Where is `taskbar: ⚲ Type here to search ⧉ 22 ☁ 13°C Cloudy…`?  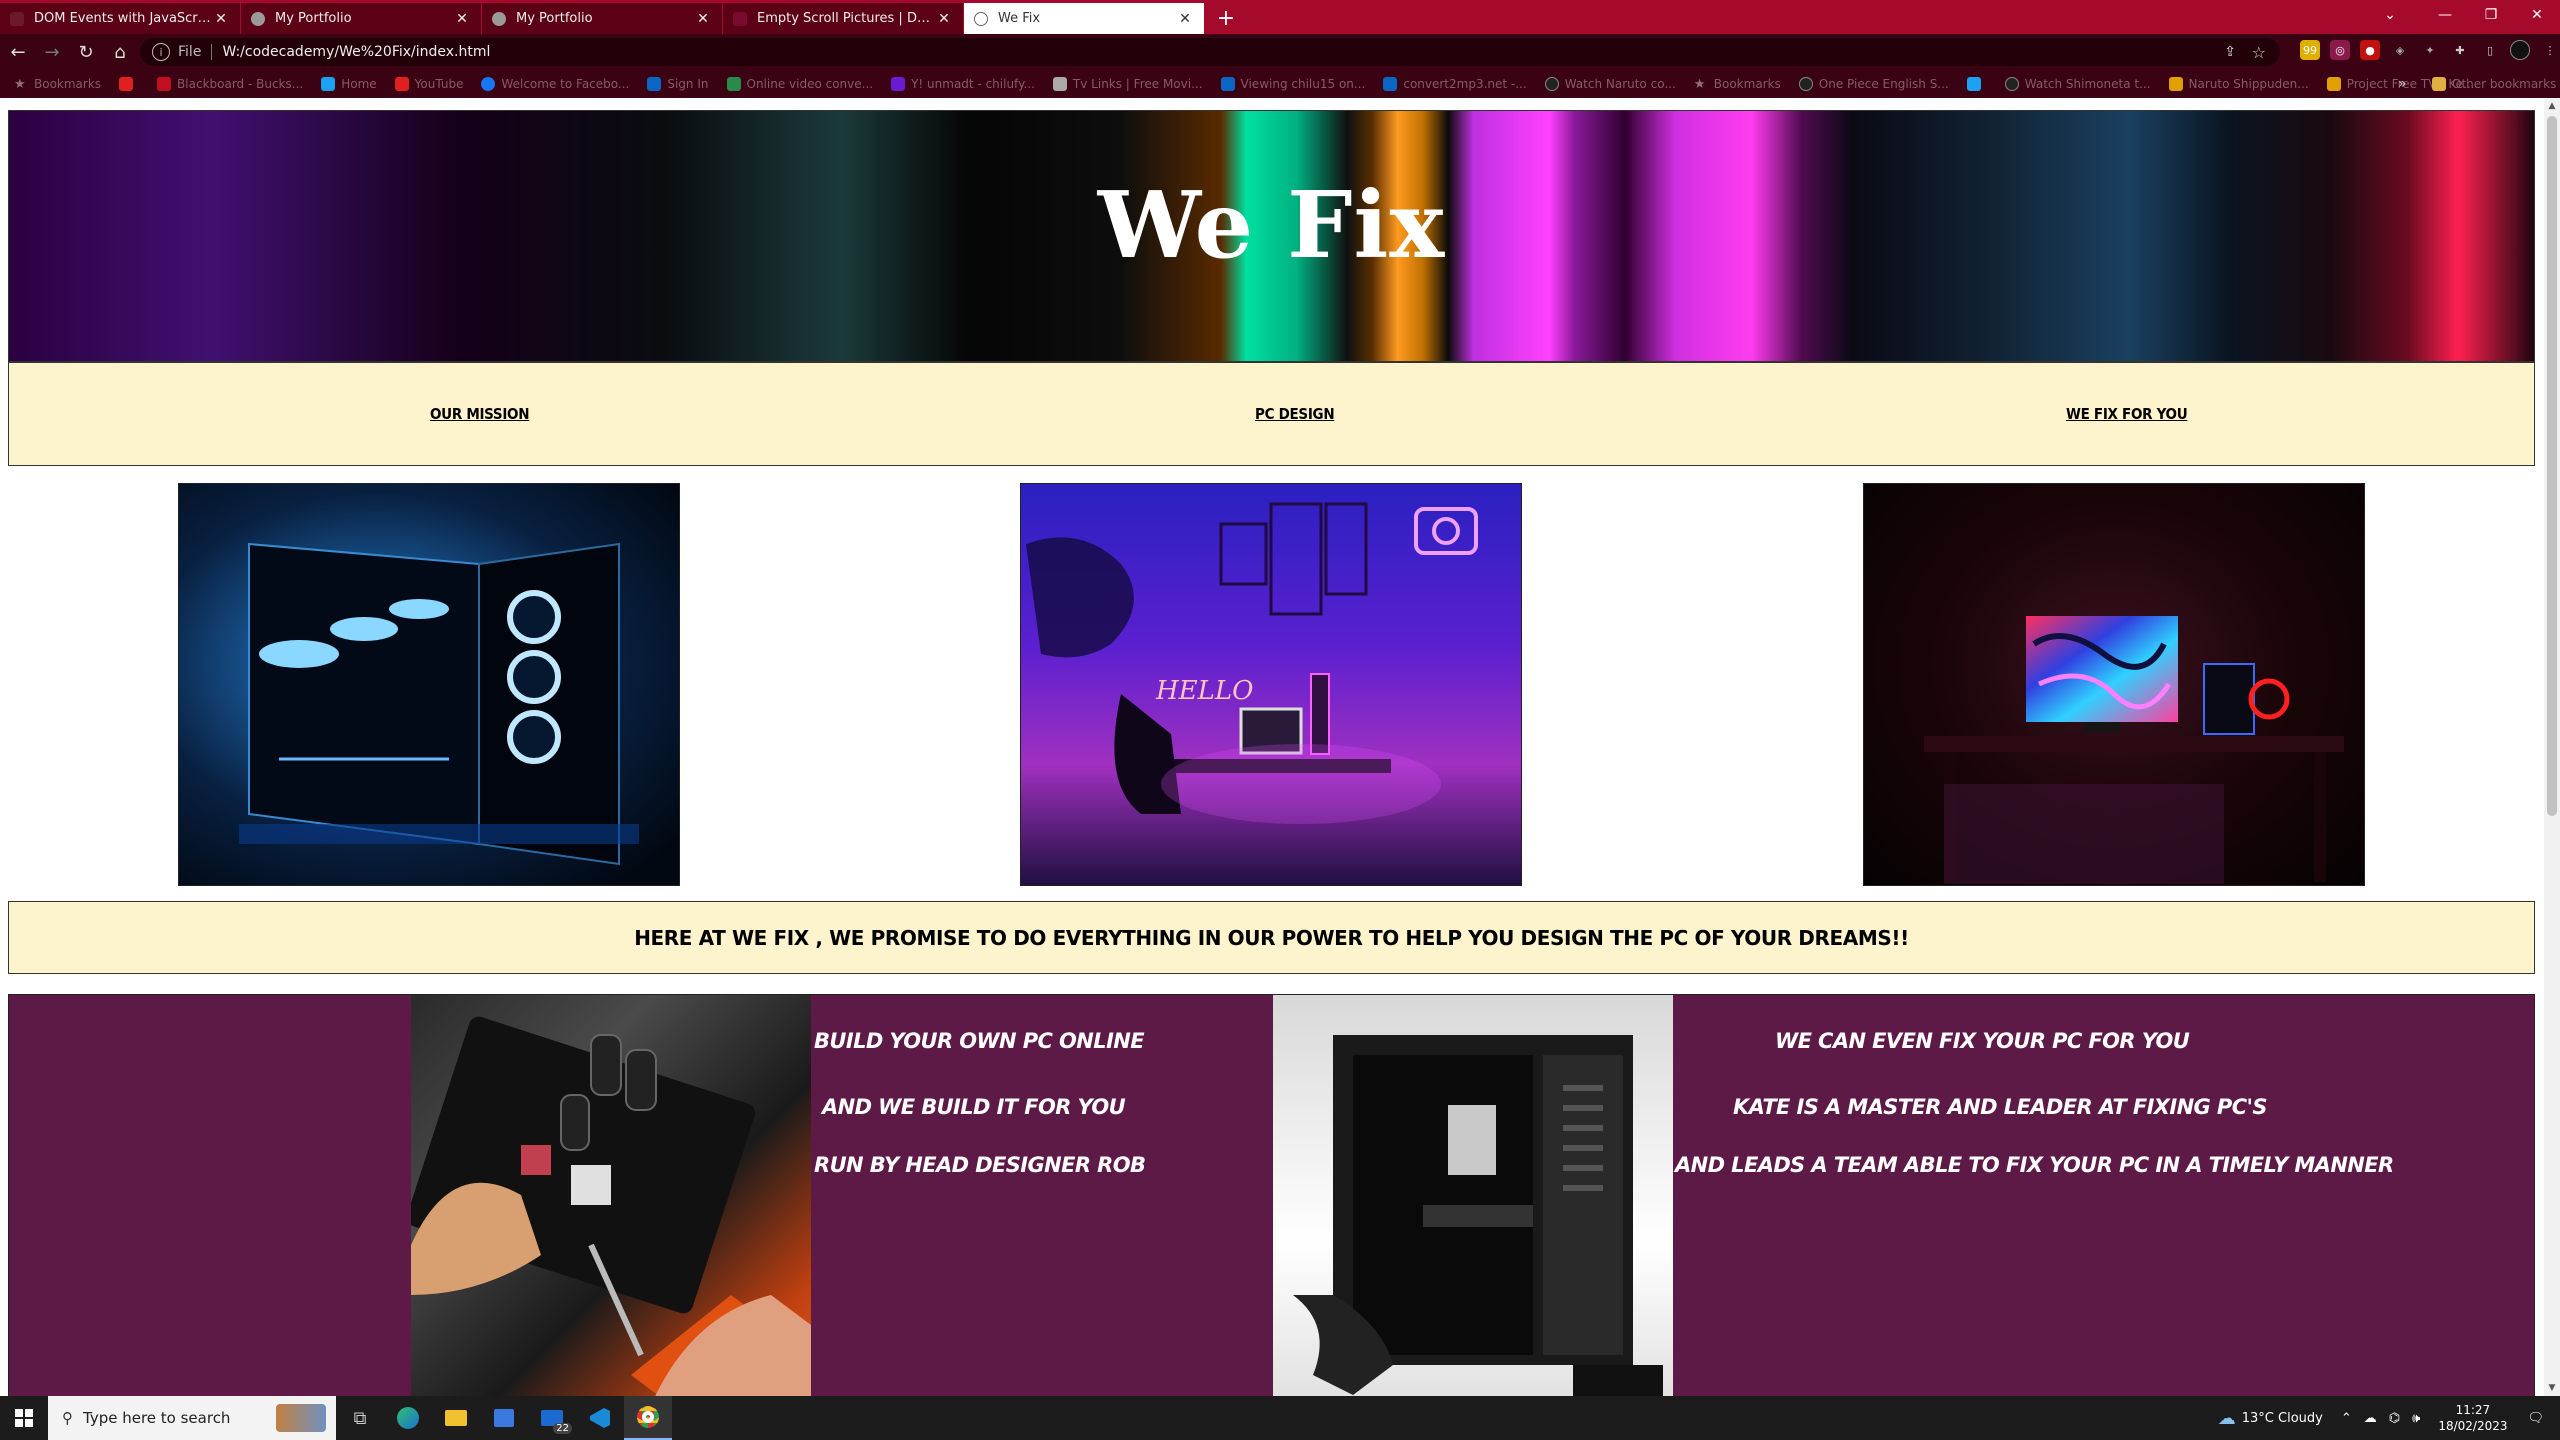
taskbar: ⚲ Type here to search ⧉ 22 ☁ 13°C Cloudy… is located at coordinates (1280, 1418).